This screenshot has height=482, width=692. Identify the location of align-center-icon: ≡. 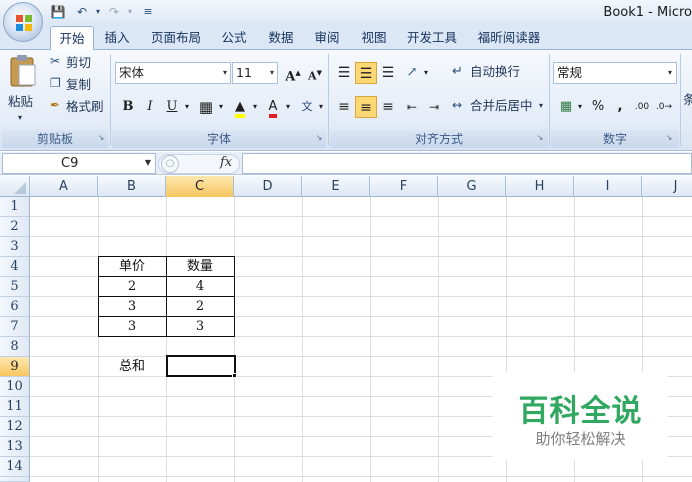
(366, 107).